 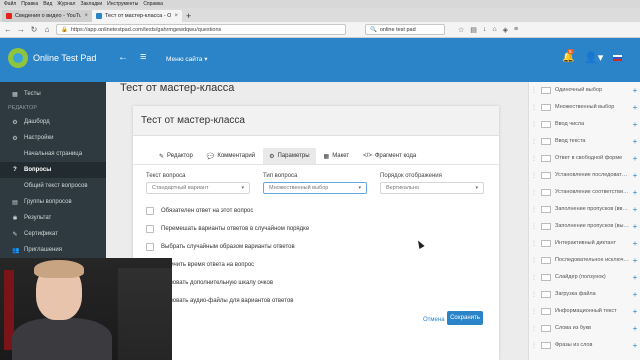 What do you see at coordinates (584, 294) in the screenshot?
I see `question-type-item: ⋮ Загрузка файла +` at bounding box center [584, 294].